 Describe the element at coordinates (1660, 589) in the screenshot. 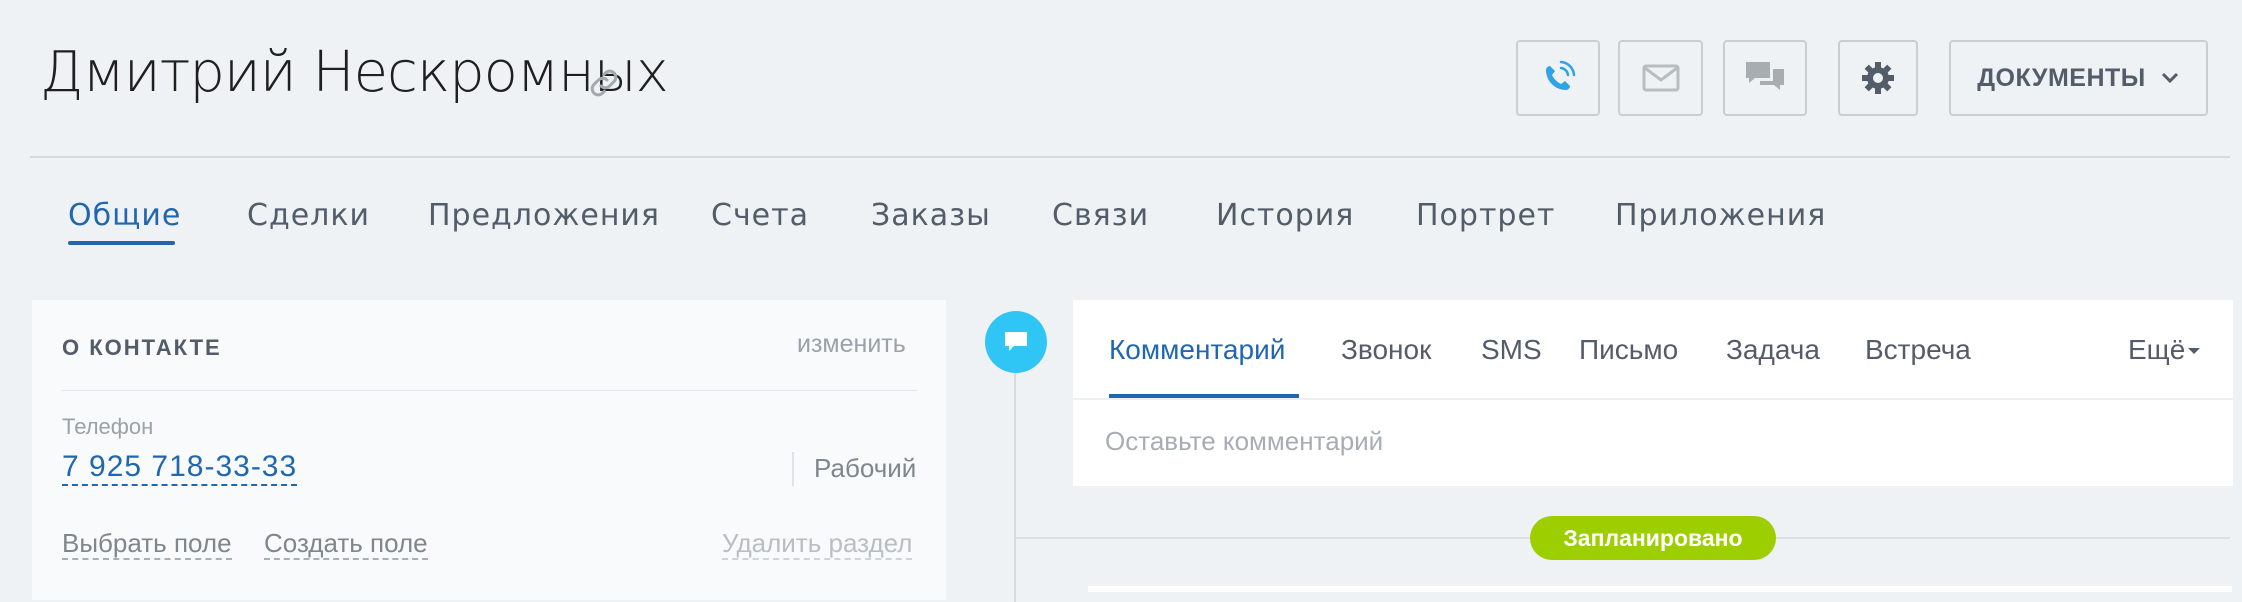

I see `timeline-item-card` at that location.